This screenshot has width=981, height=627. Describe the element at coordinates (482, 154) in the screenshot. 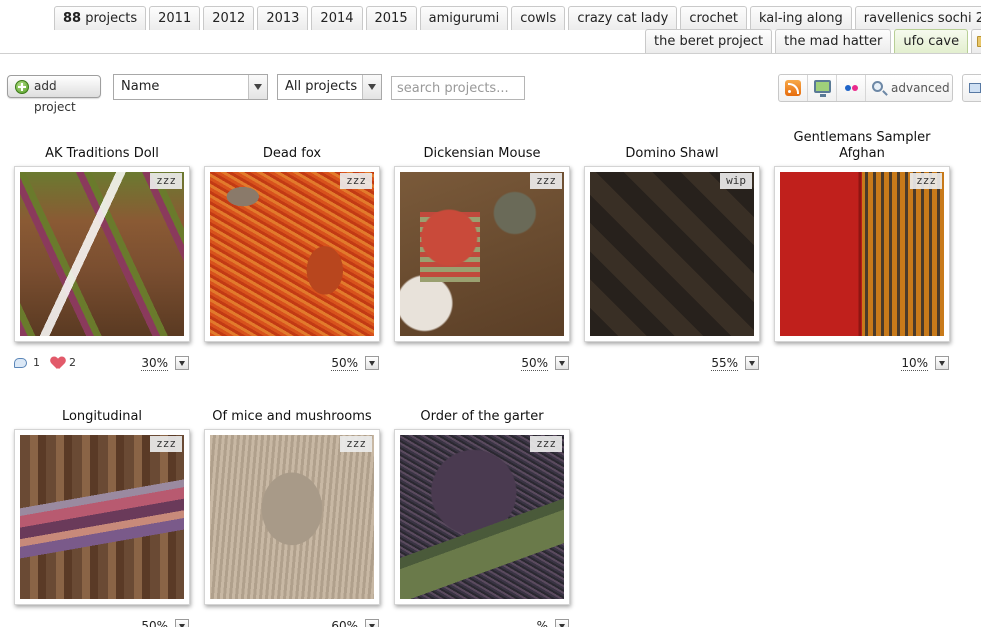

I see `project-title: Dickensian Mouse` at that location.